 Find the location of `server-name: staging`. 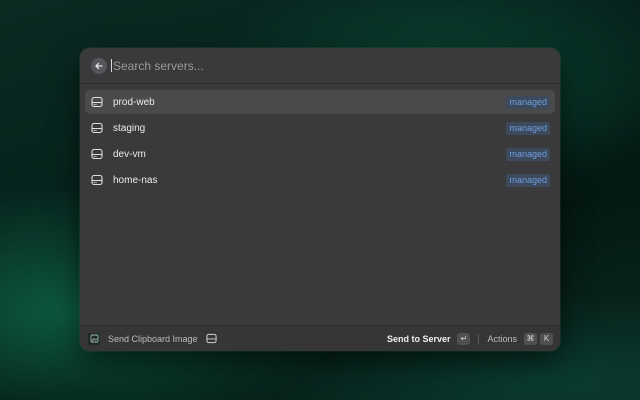

server-name: staging is located at coordinates (129, 128).